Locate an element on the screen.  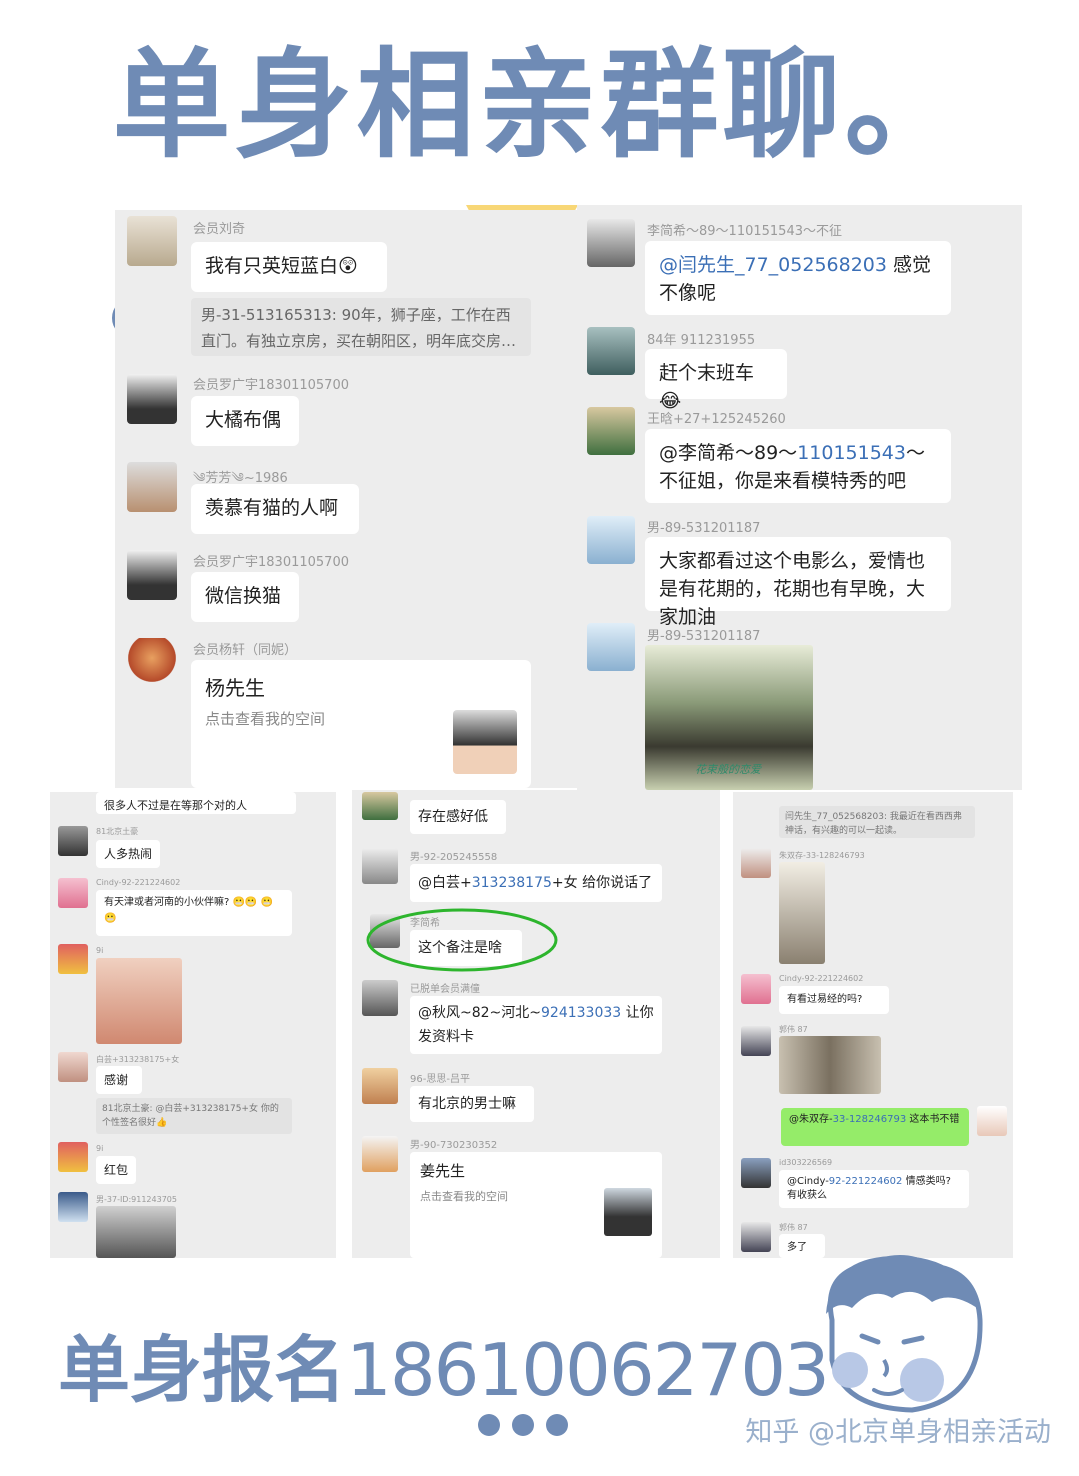
mention-text: @朱双存- is located at coordinates (811, 1119).